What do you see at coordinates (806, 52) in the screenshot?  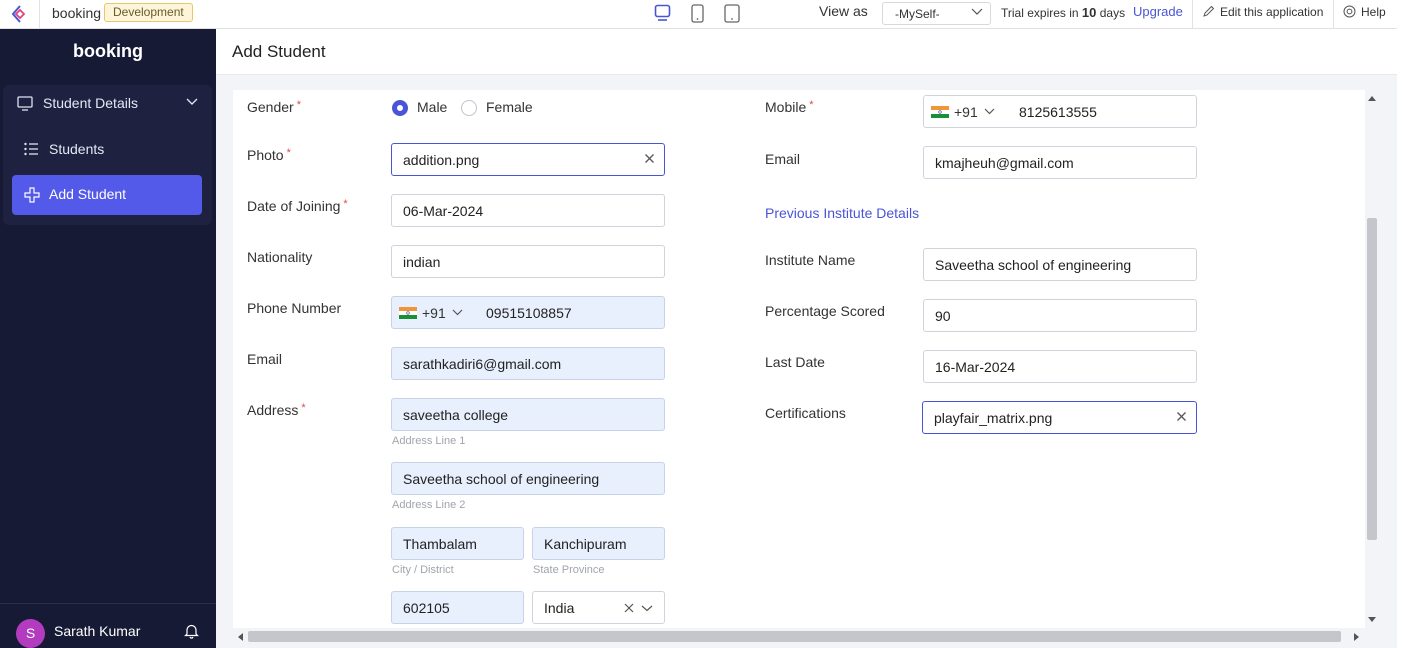 I see `page-header: Add Student` at bounding box center [806, 52].